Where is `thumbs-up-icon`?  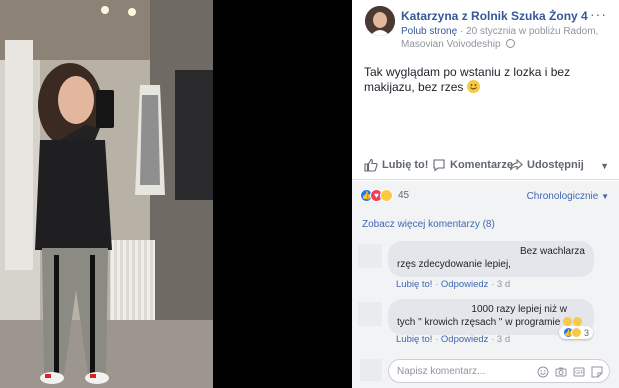 thumbs-up-icon is located at coordinates (371, 165).